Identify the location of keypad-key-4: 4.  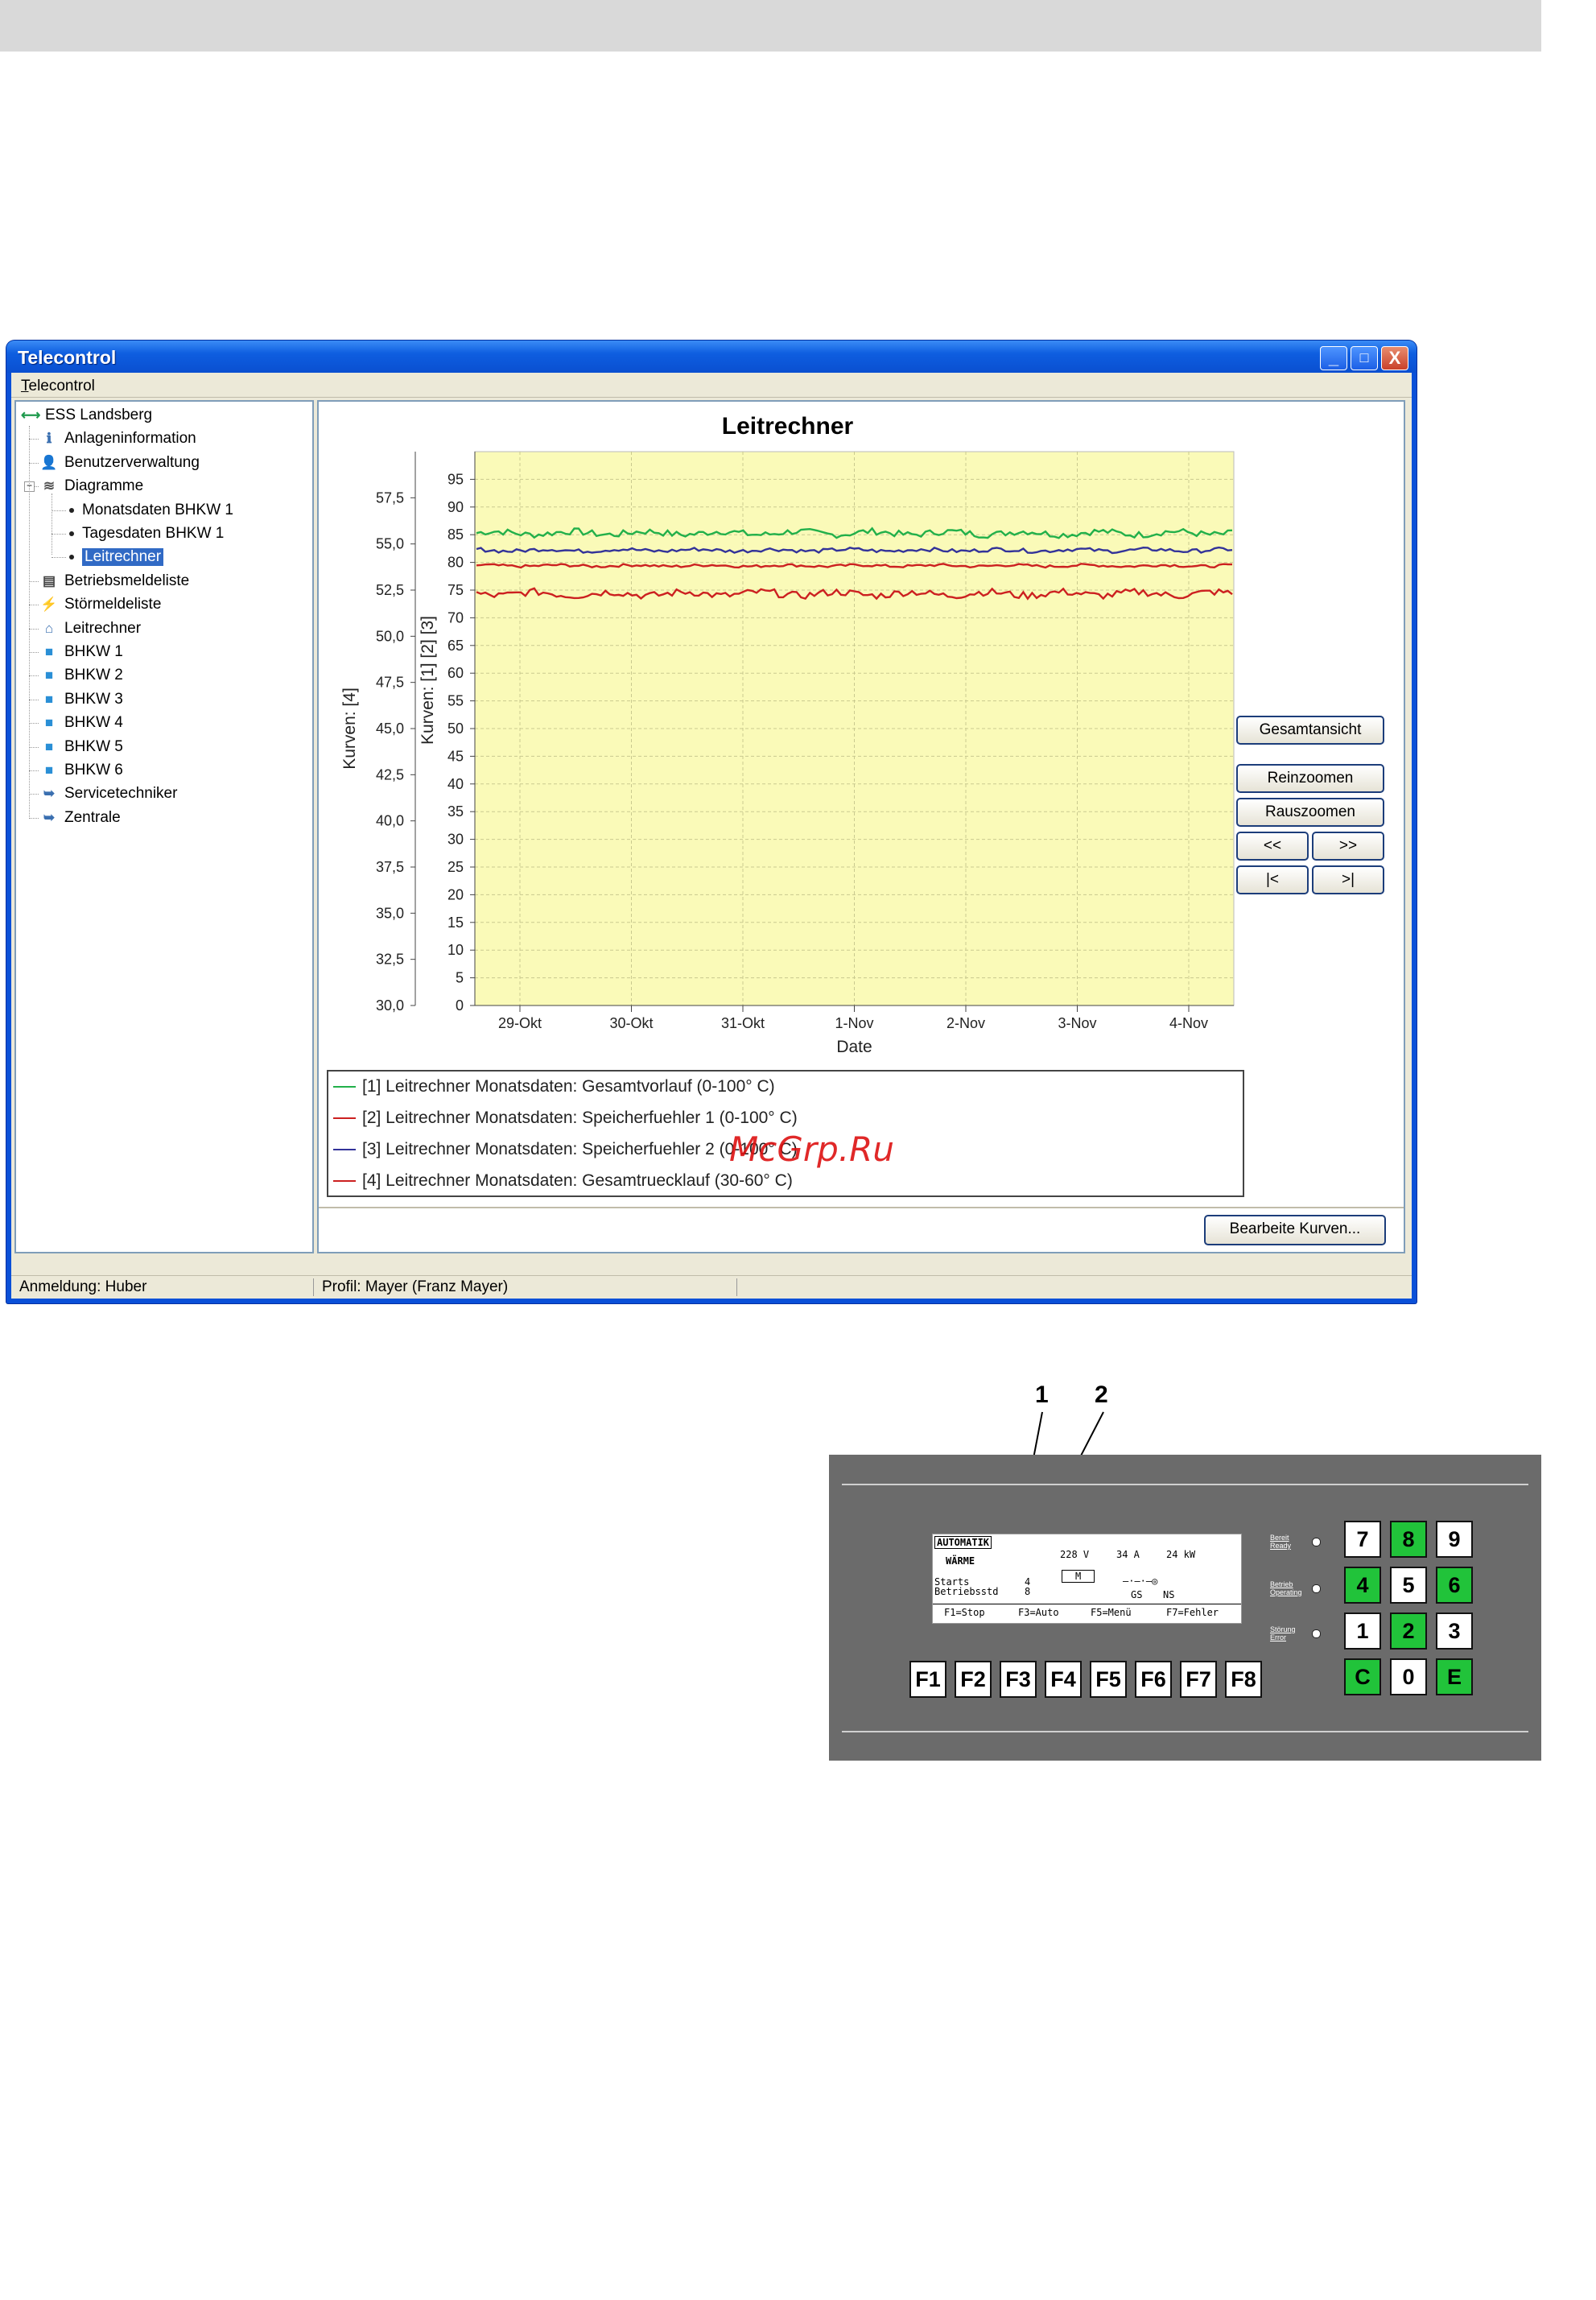
(1362, 1586).